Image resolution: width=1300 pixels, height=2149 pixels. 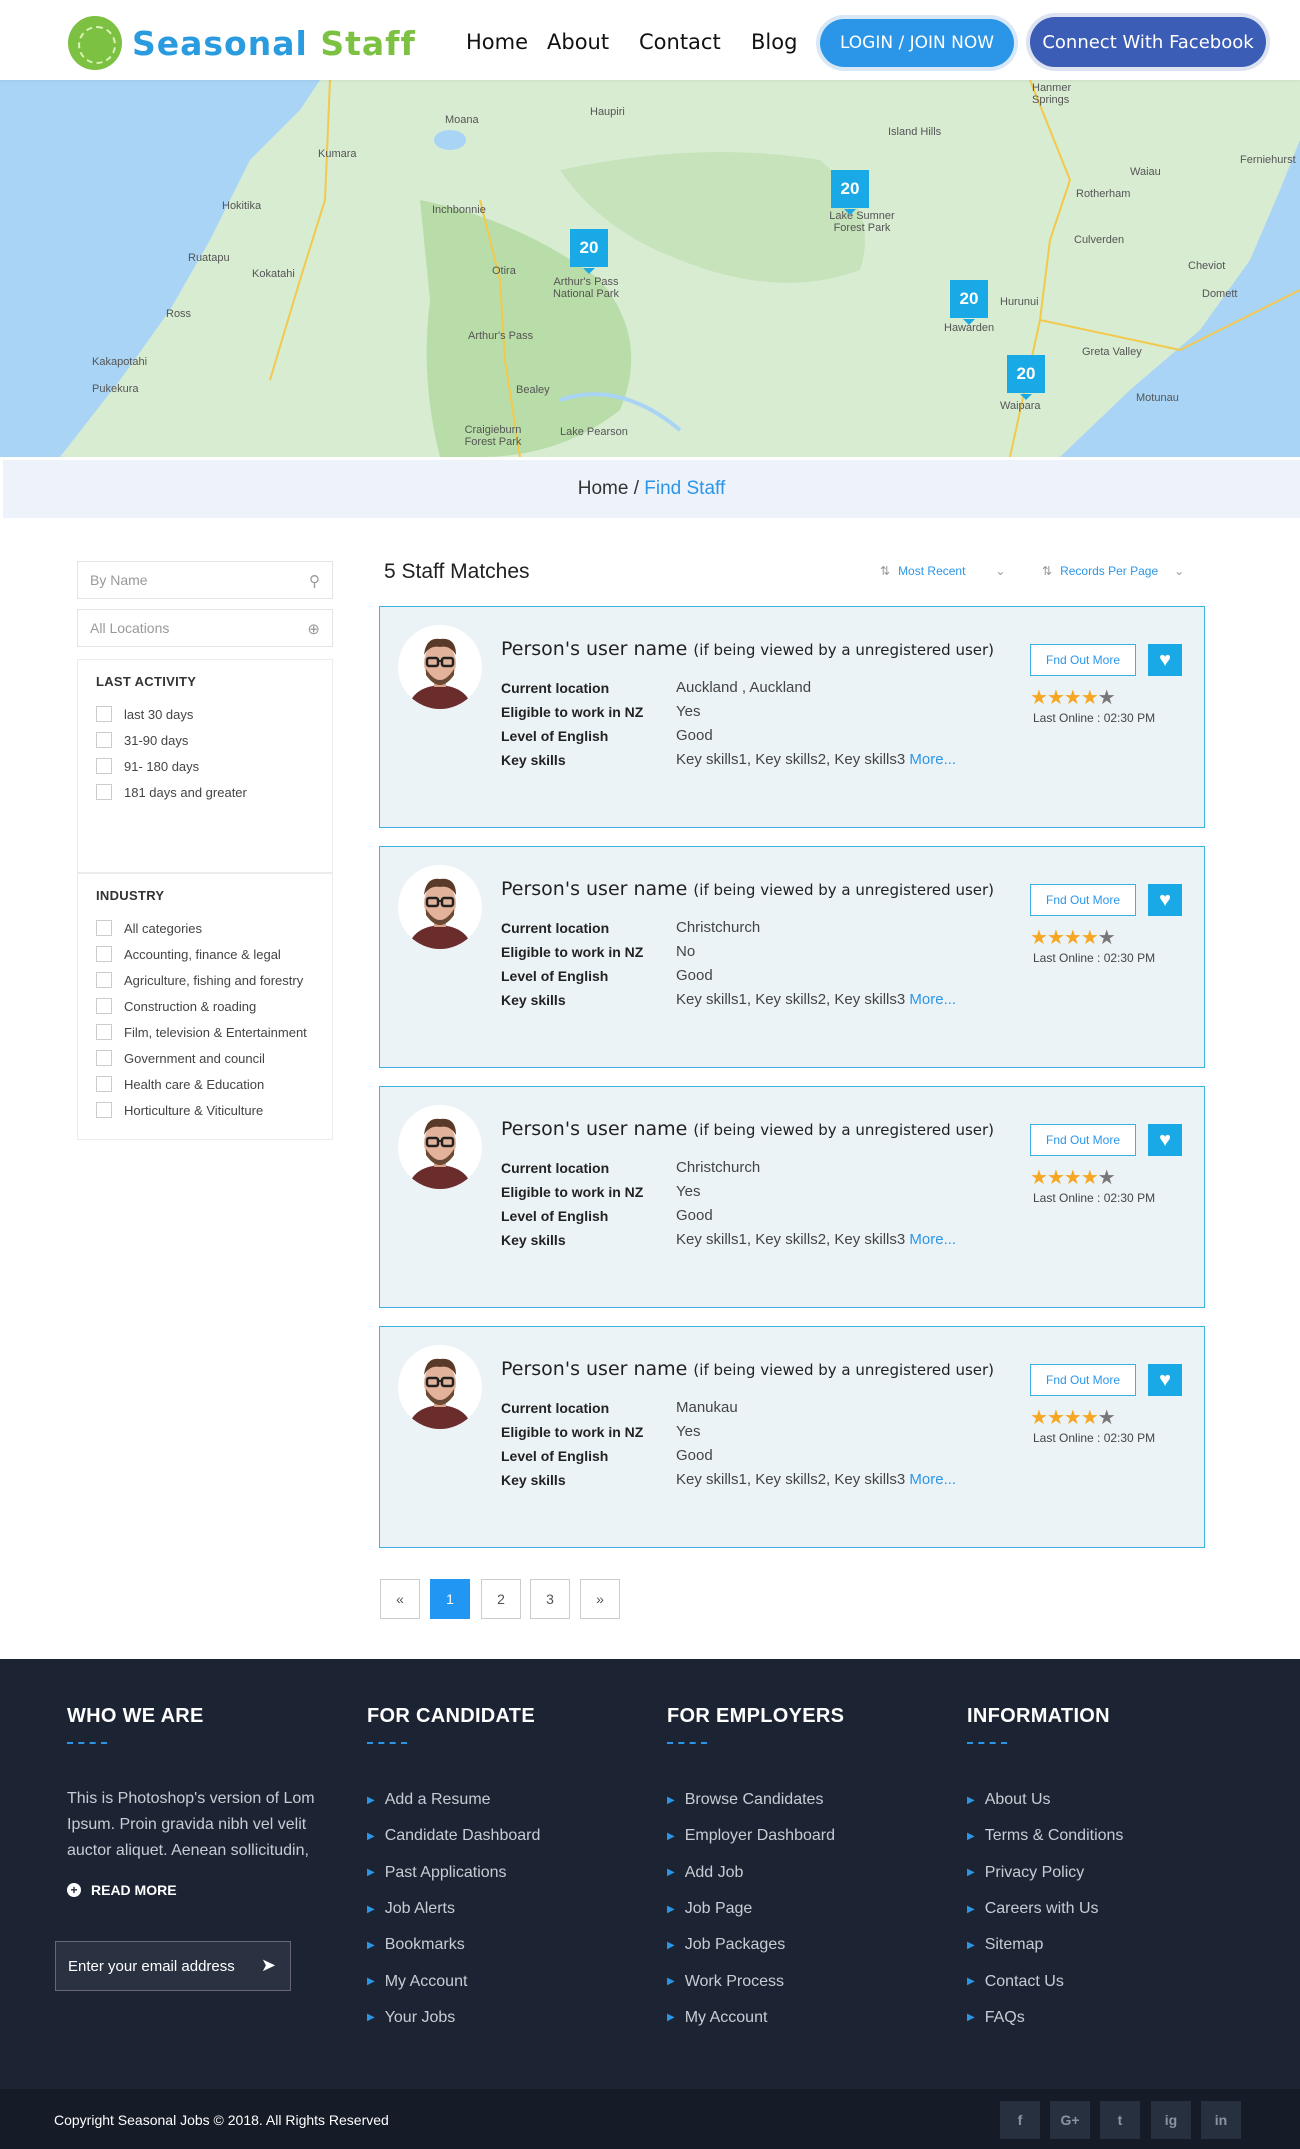 What do you see at coordinates (1171, 2120) in the screenshot?
I see `instagram-icon: ig` at bounding box center [1171, 2120].